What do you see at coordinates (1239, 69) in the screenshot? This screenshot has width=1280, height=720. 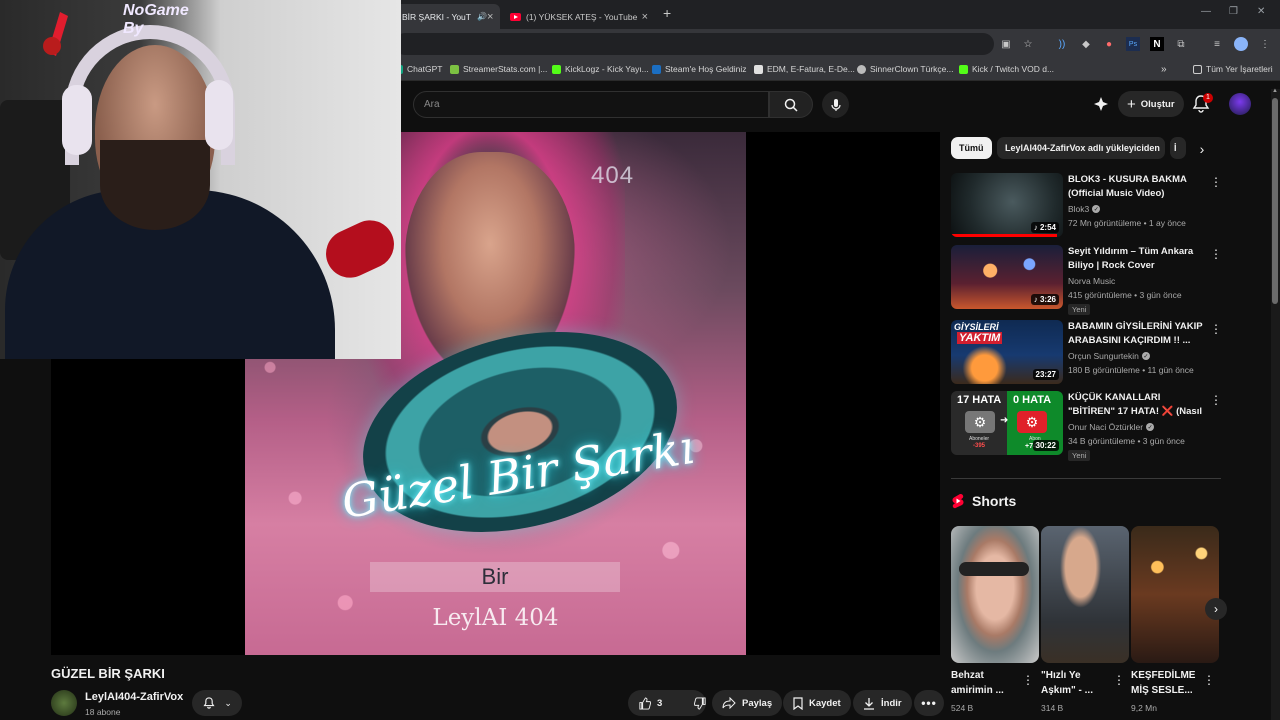 I see `bookmark-label: Tüm Yer İşaretleri` at bounding box center [1239, 69].